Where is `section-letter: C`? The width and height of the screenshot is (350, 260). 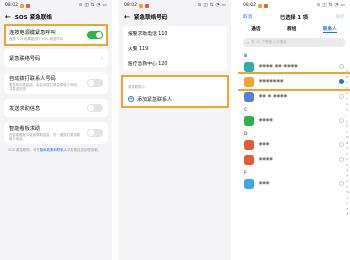 section-letter: C is located at coordinates (246, 109).